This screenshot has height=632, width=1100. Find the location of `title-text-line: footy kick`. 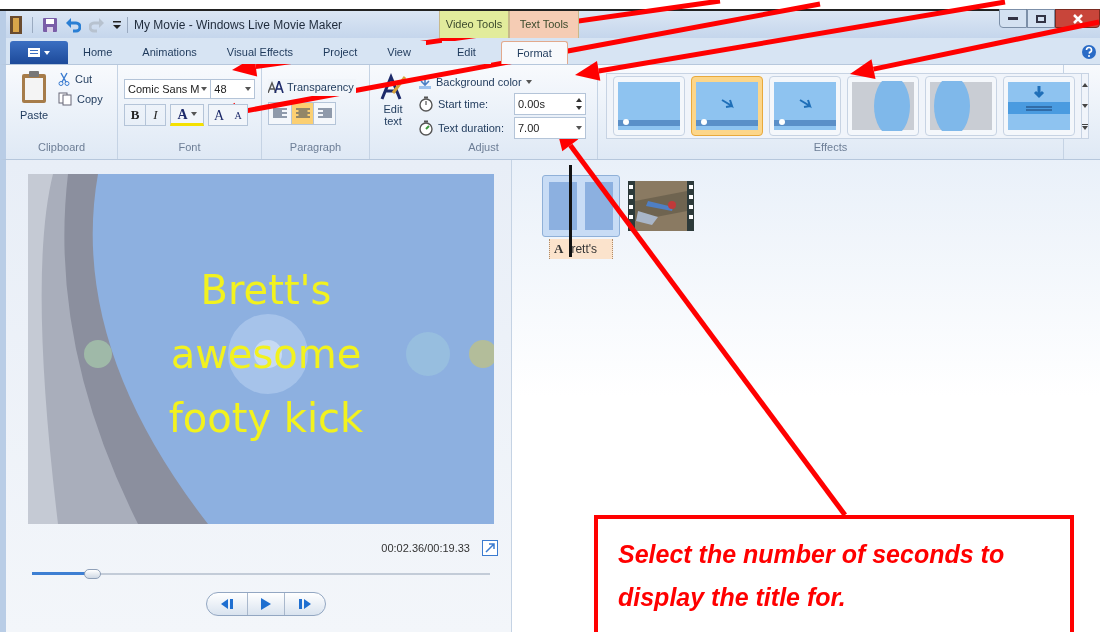

title-text-line: footy kick is located at coordinates (266, 418).